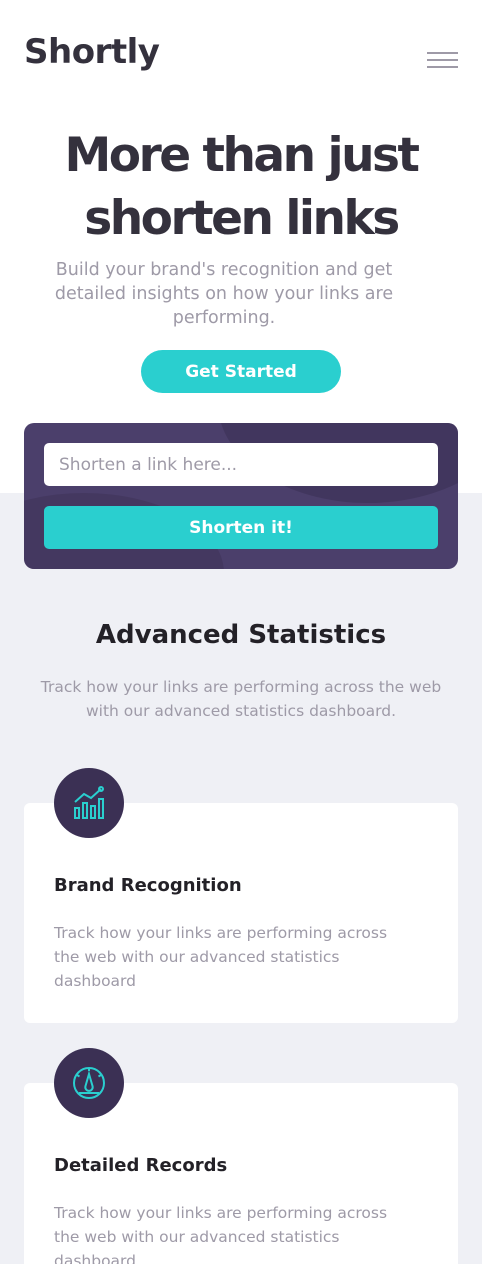 This screenshot has width=482, height=1264. I want to click on shorten-button: Shorten it!, so click(241, 527).